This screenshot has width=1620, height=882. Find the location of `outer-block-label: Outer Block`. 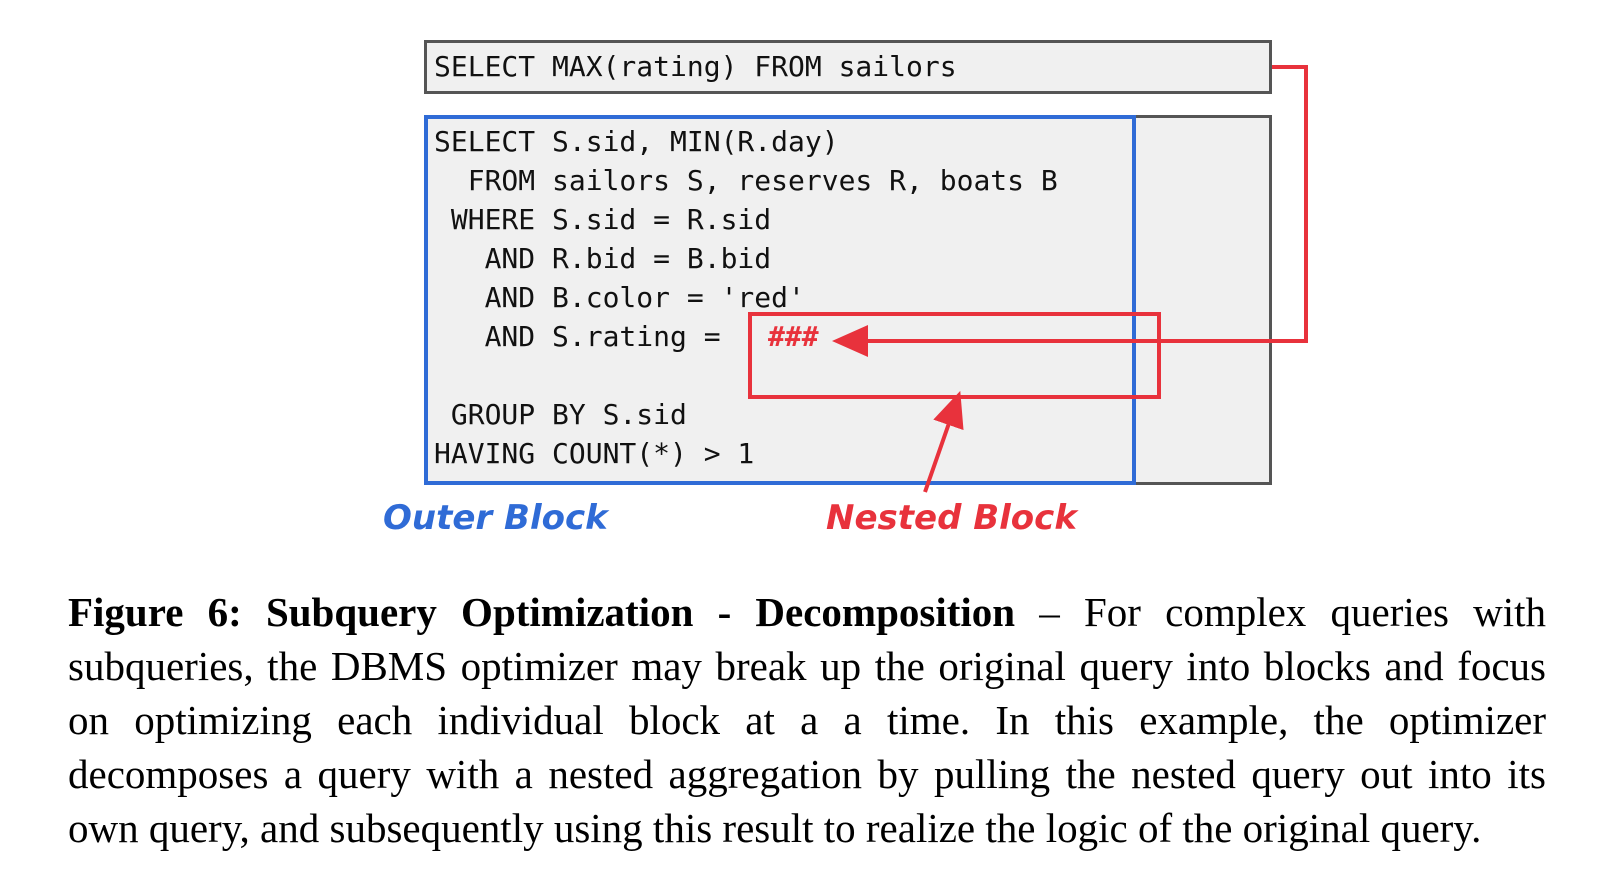

outer-block-label: Outer Block is located at coordinates (495, 518).